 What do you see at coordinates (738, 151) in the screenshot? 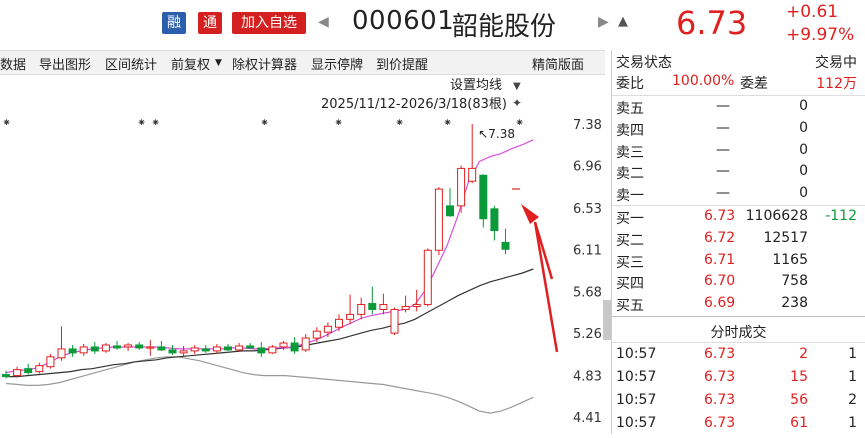
I see `sell-level-row: 卖三 — 0` at bounding box center [738, 151].